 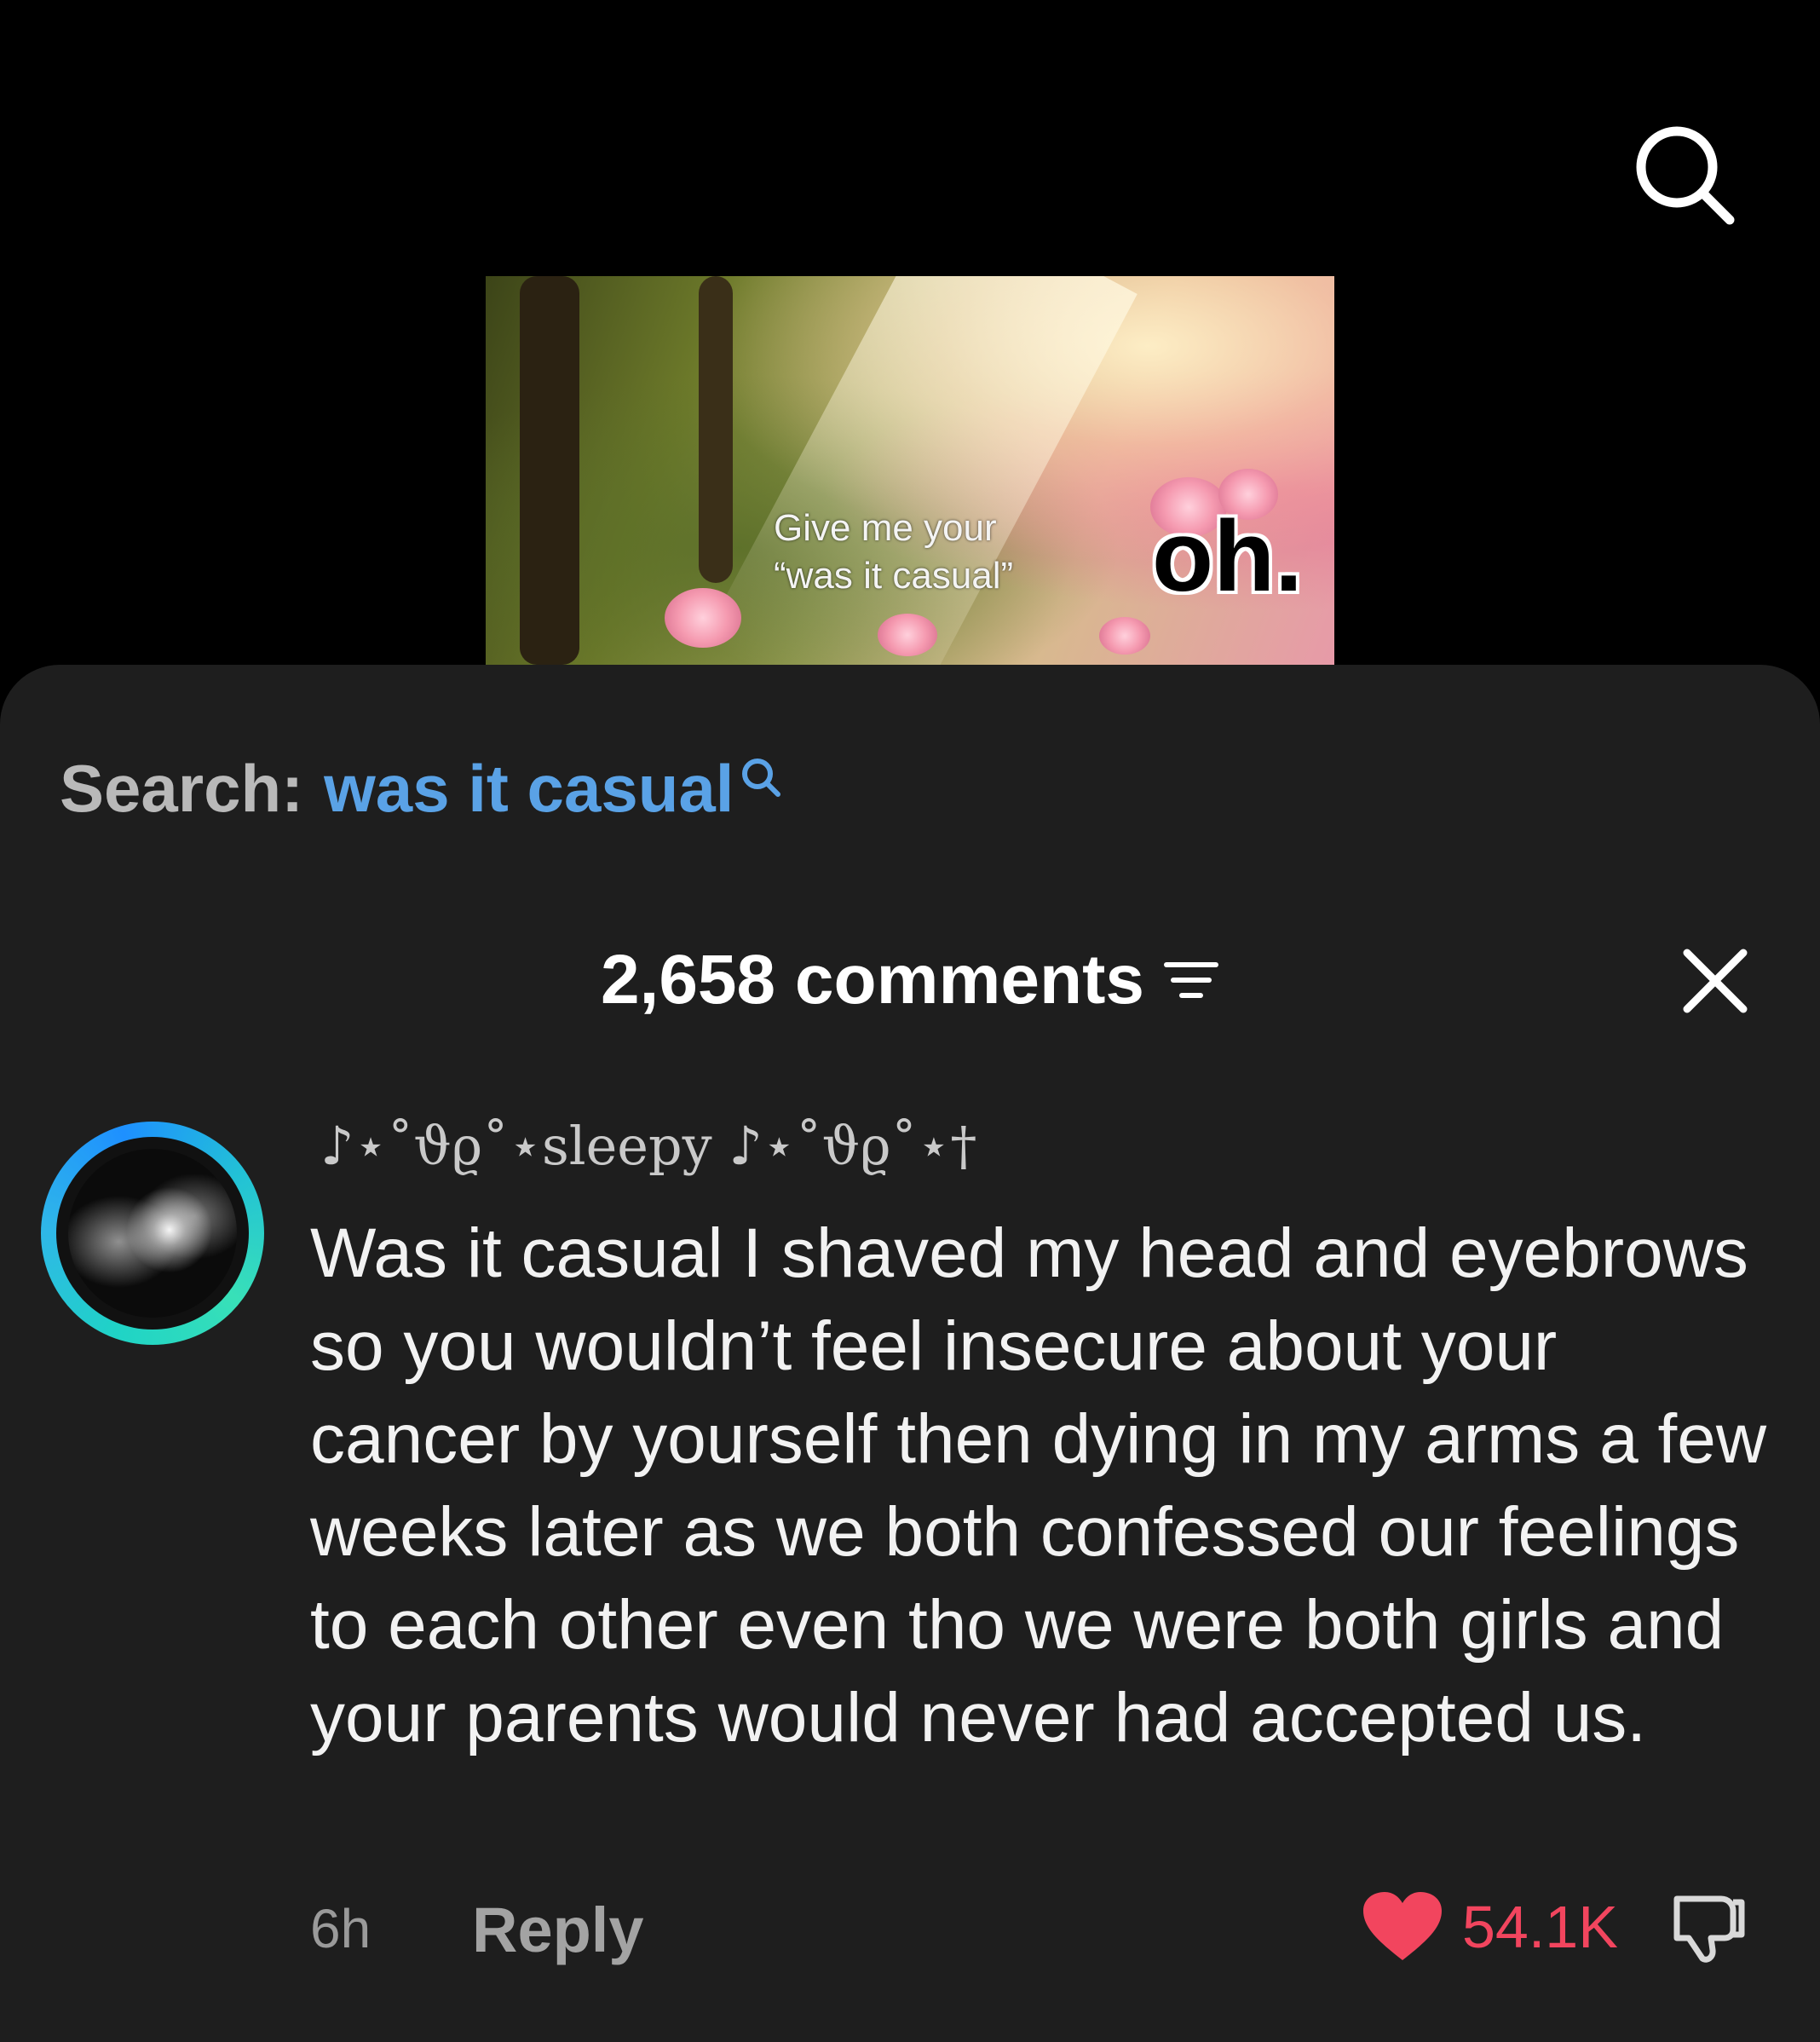 I want to click on avatar-frame, so click(x=152, y=1233).